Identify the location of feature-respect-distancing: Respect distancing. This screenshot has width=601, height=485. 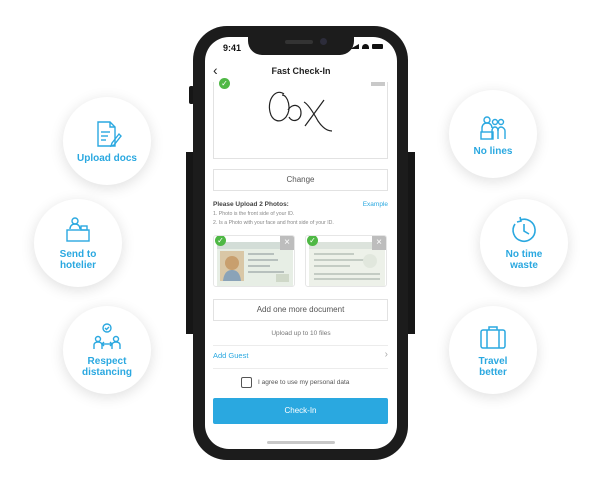
(107, 350).